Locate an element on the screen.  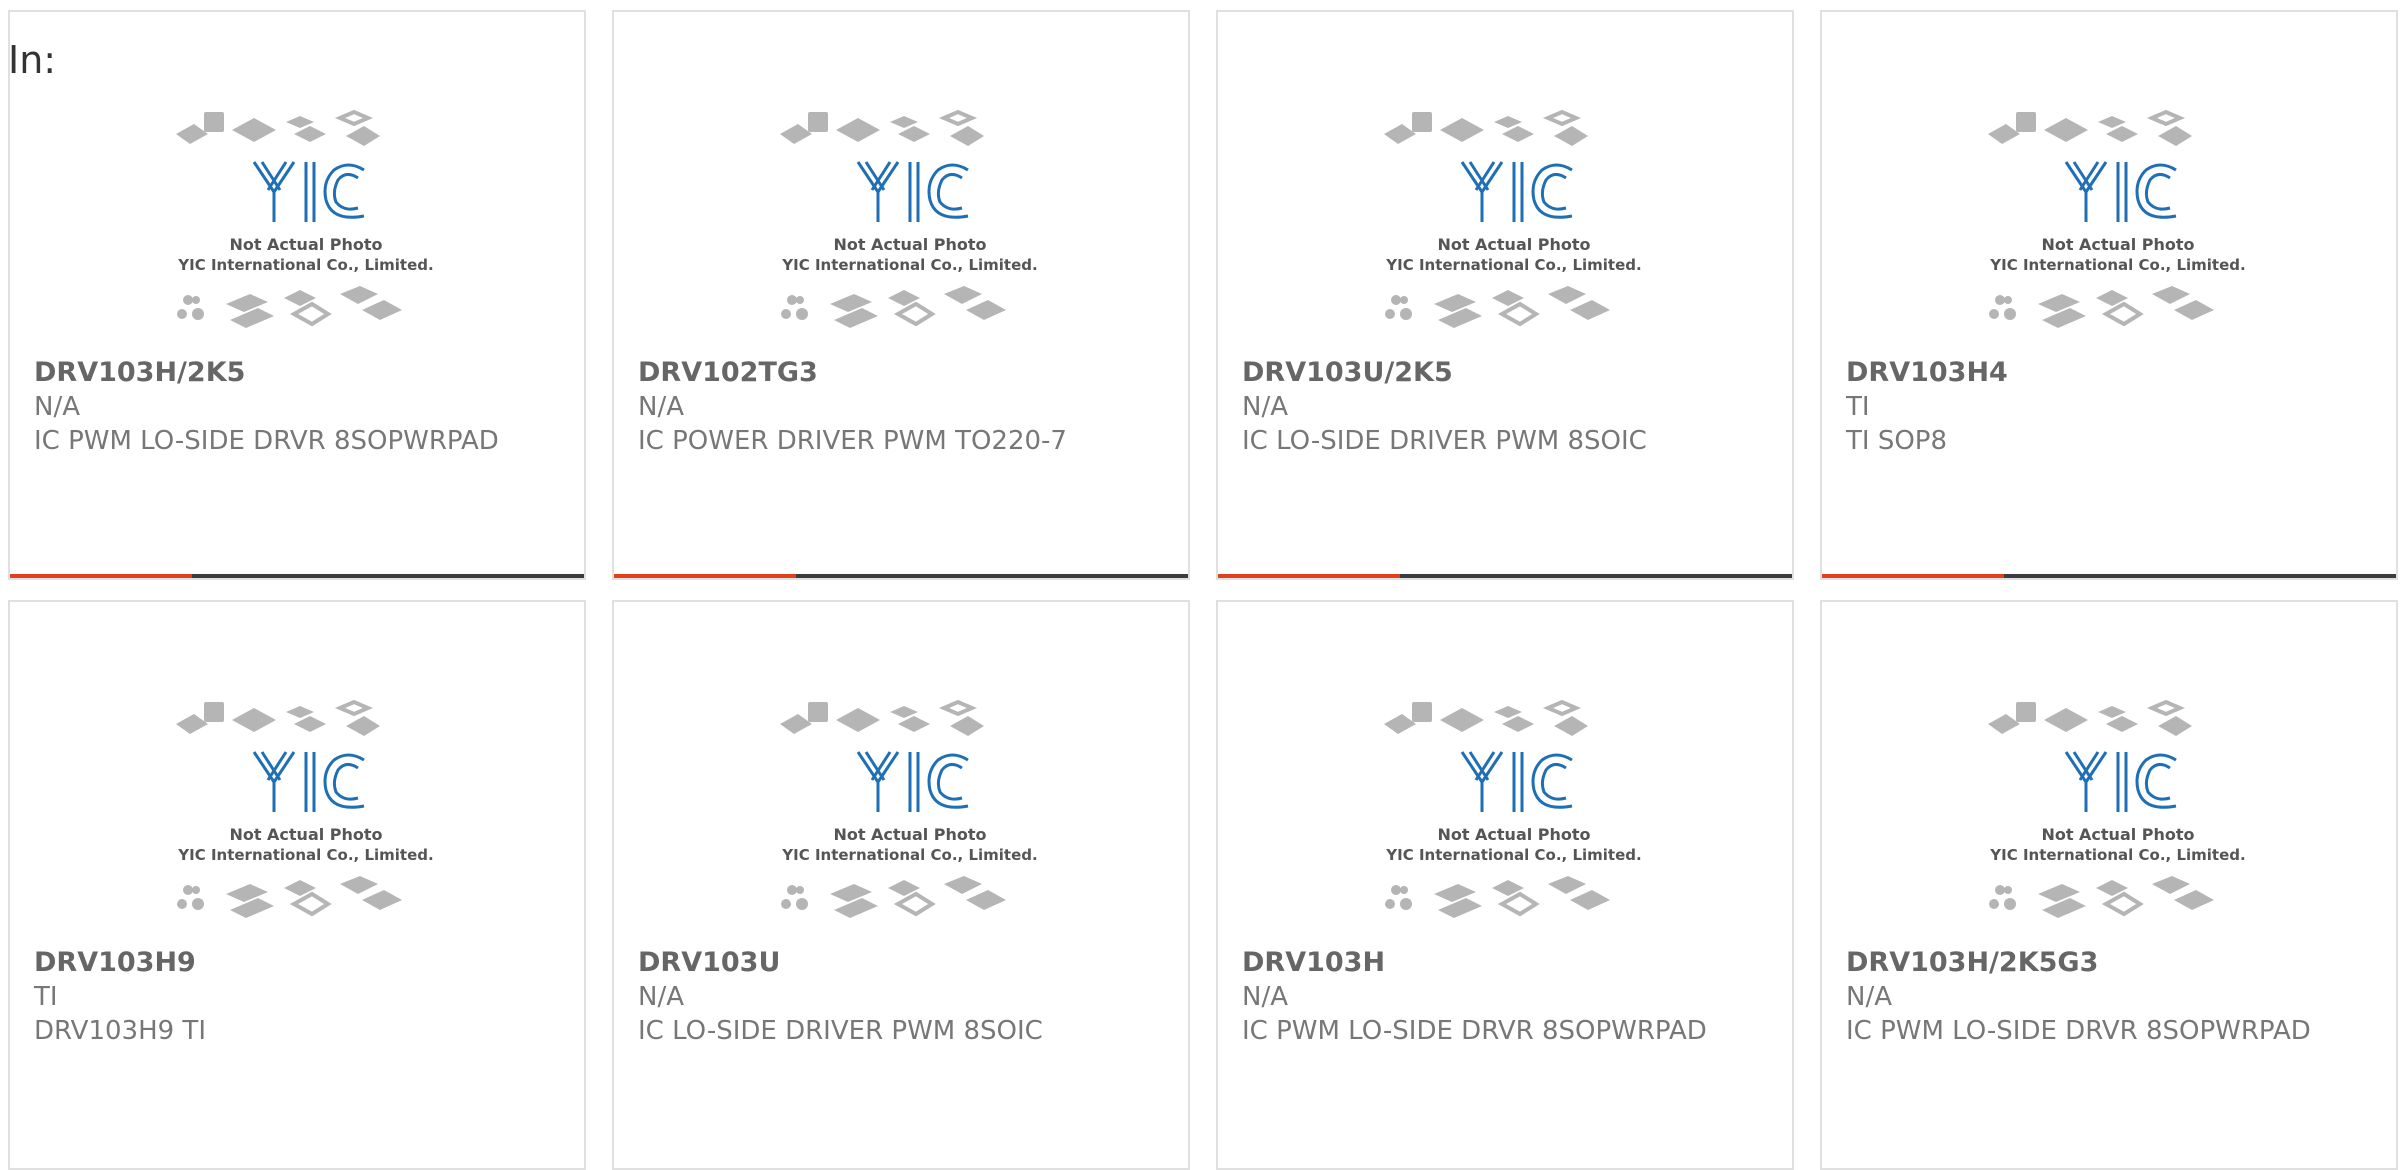
in-label: In: is located at coordinates (32, 60).